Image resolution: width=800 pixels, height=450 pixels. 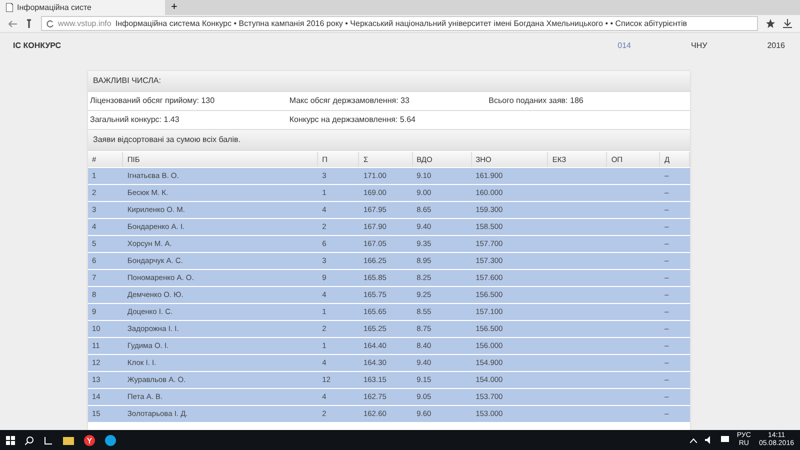 I want to click on back-icon, so click(x=12, y=24).